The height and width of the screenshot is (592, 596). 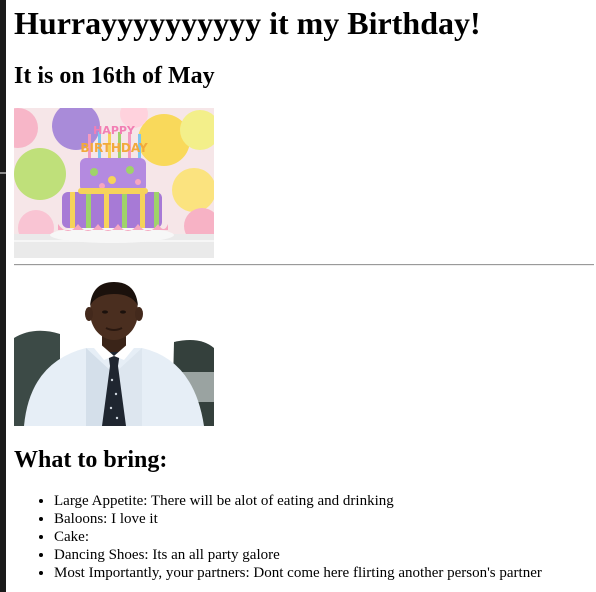 I want to click on list-item: Cake:, so click(x=298, y=537).